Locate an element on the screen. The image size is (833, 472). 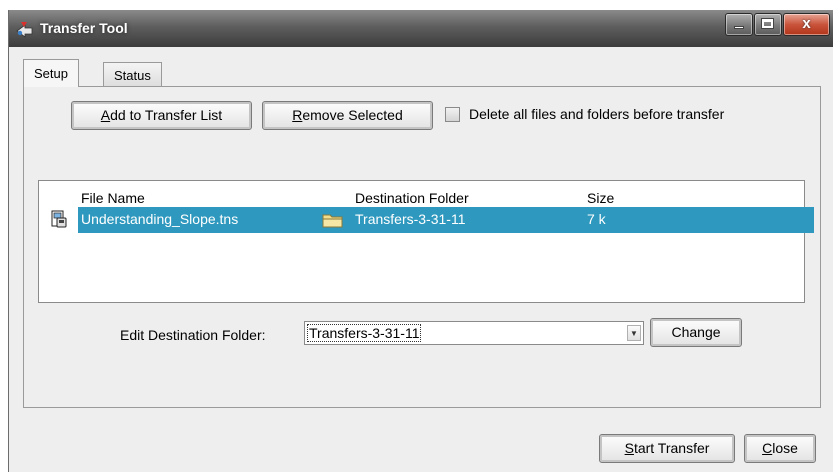
tab-setup: Setup is located at coordinates (51, 73).